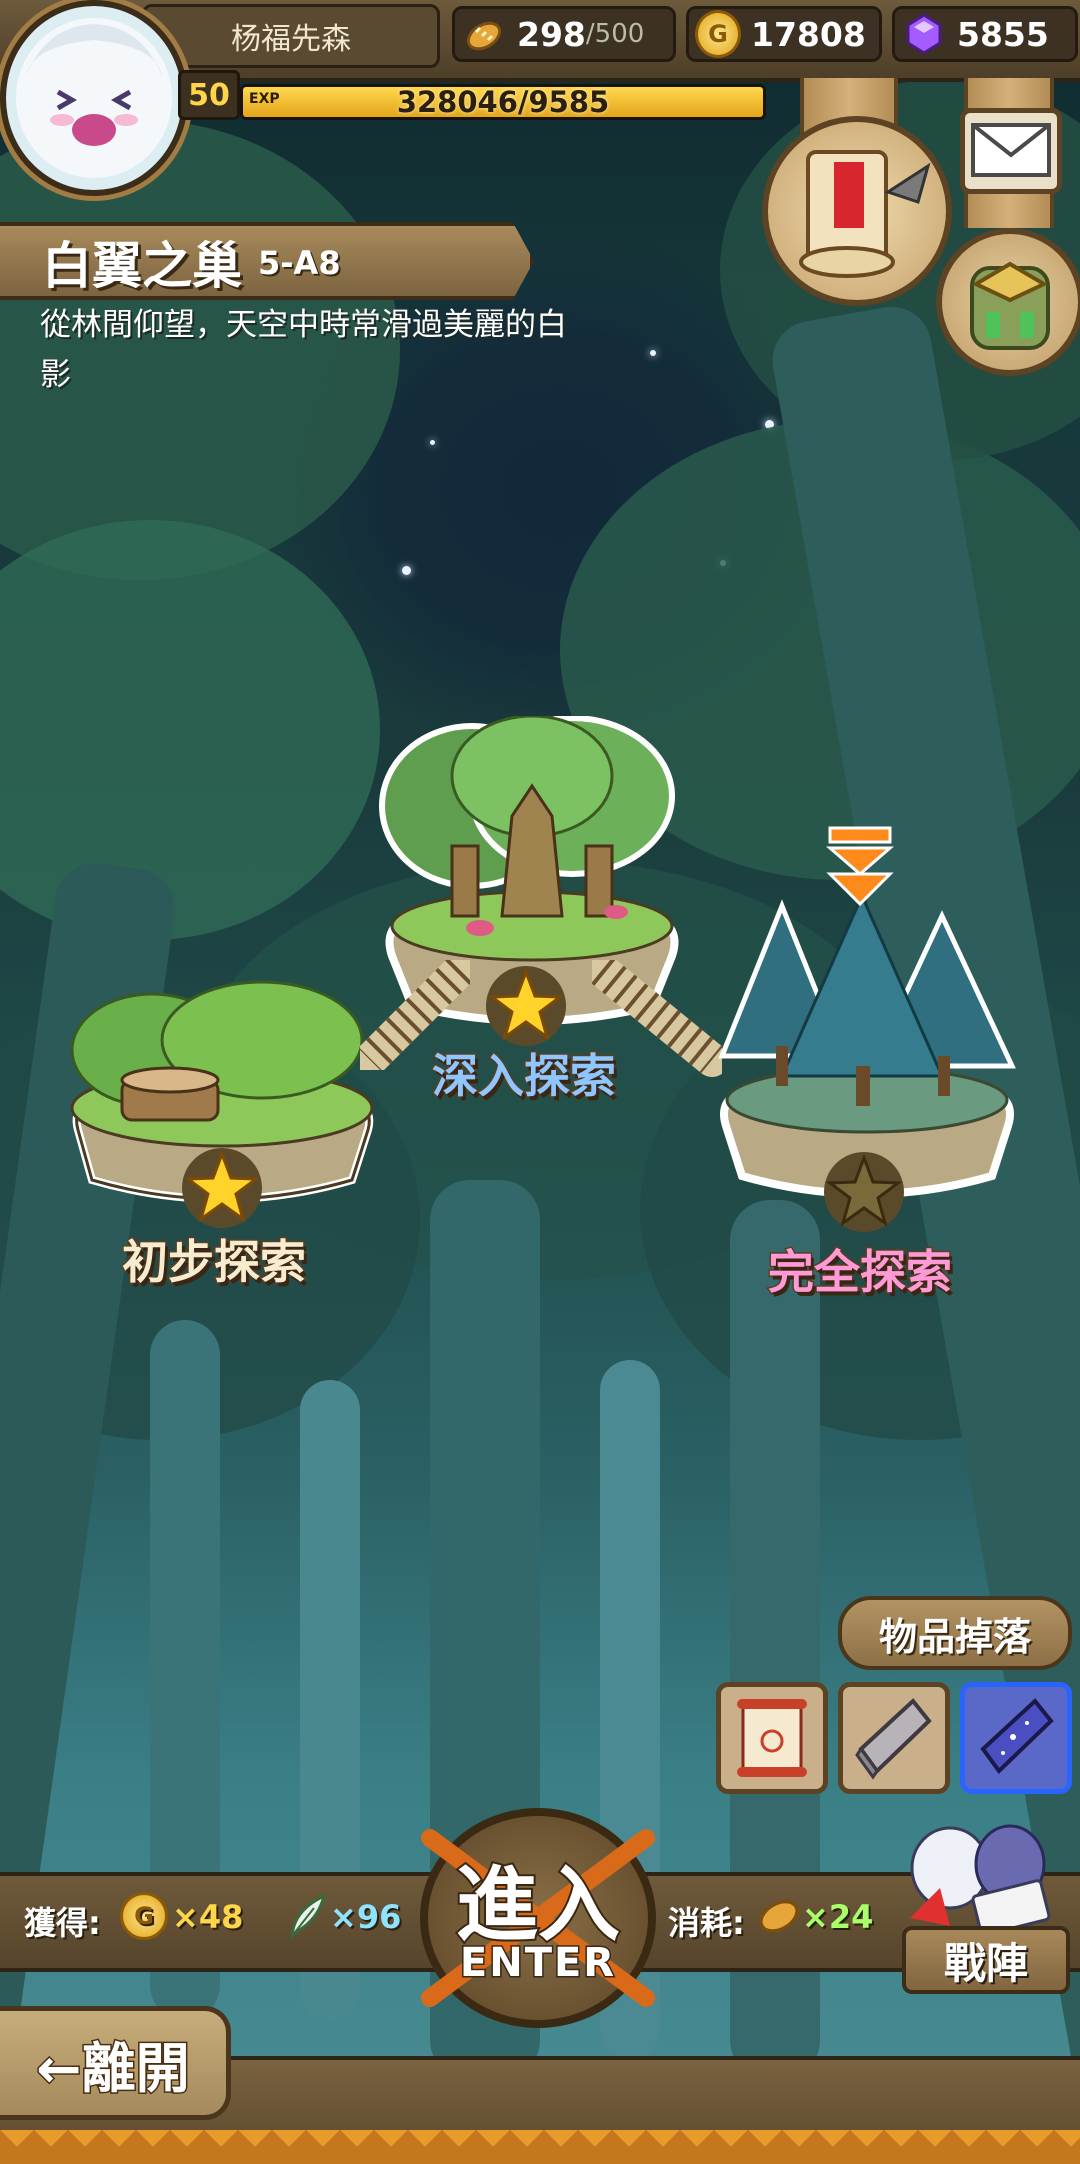 This screenshot has height=2164, width=1080. Describe the element at coordinates (860, 1272) in the screenshot. I see `island-label-full: 完全探索` at that location.